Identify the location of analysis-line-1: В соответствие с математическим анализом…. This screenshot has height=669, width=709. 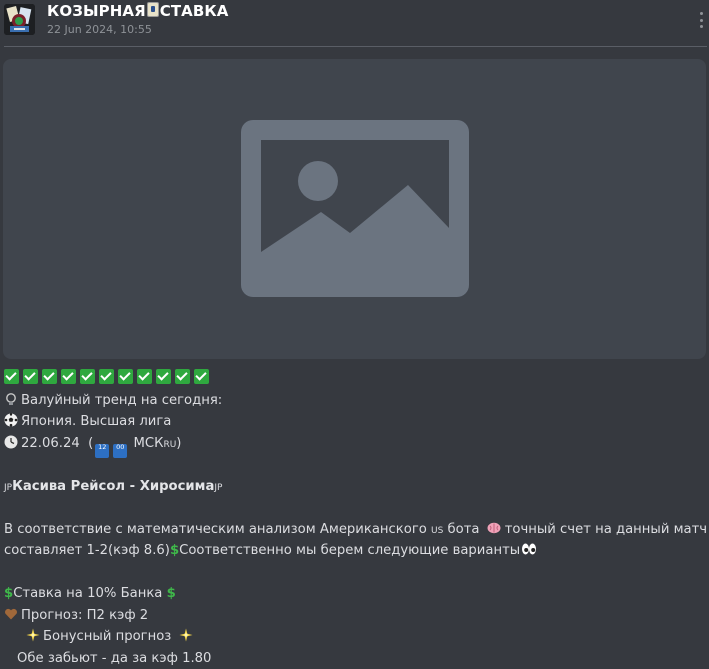
(356, 530).